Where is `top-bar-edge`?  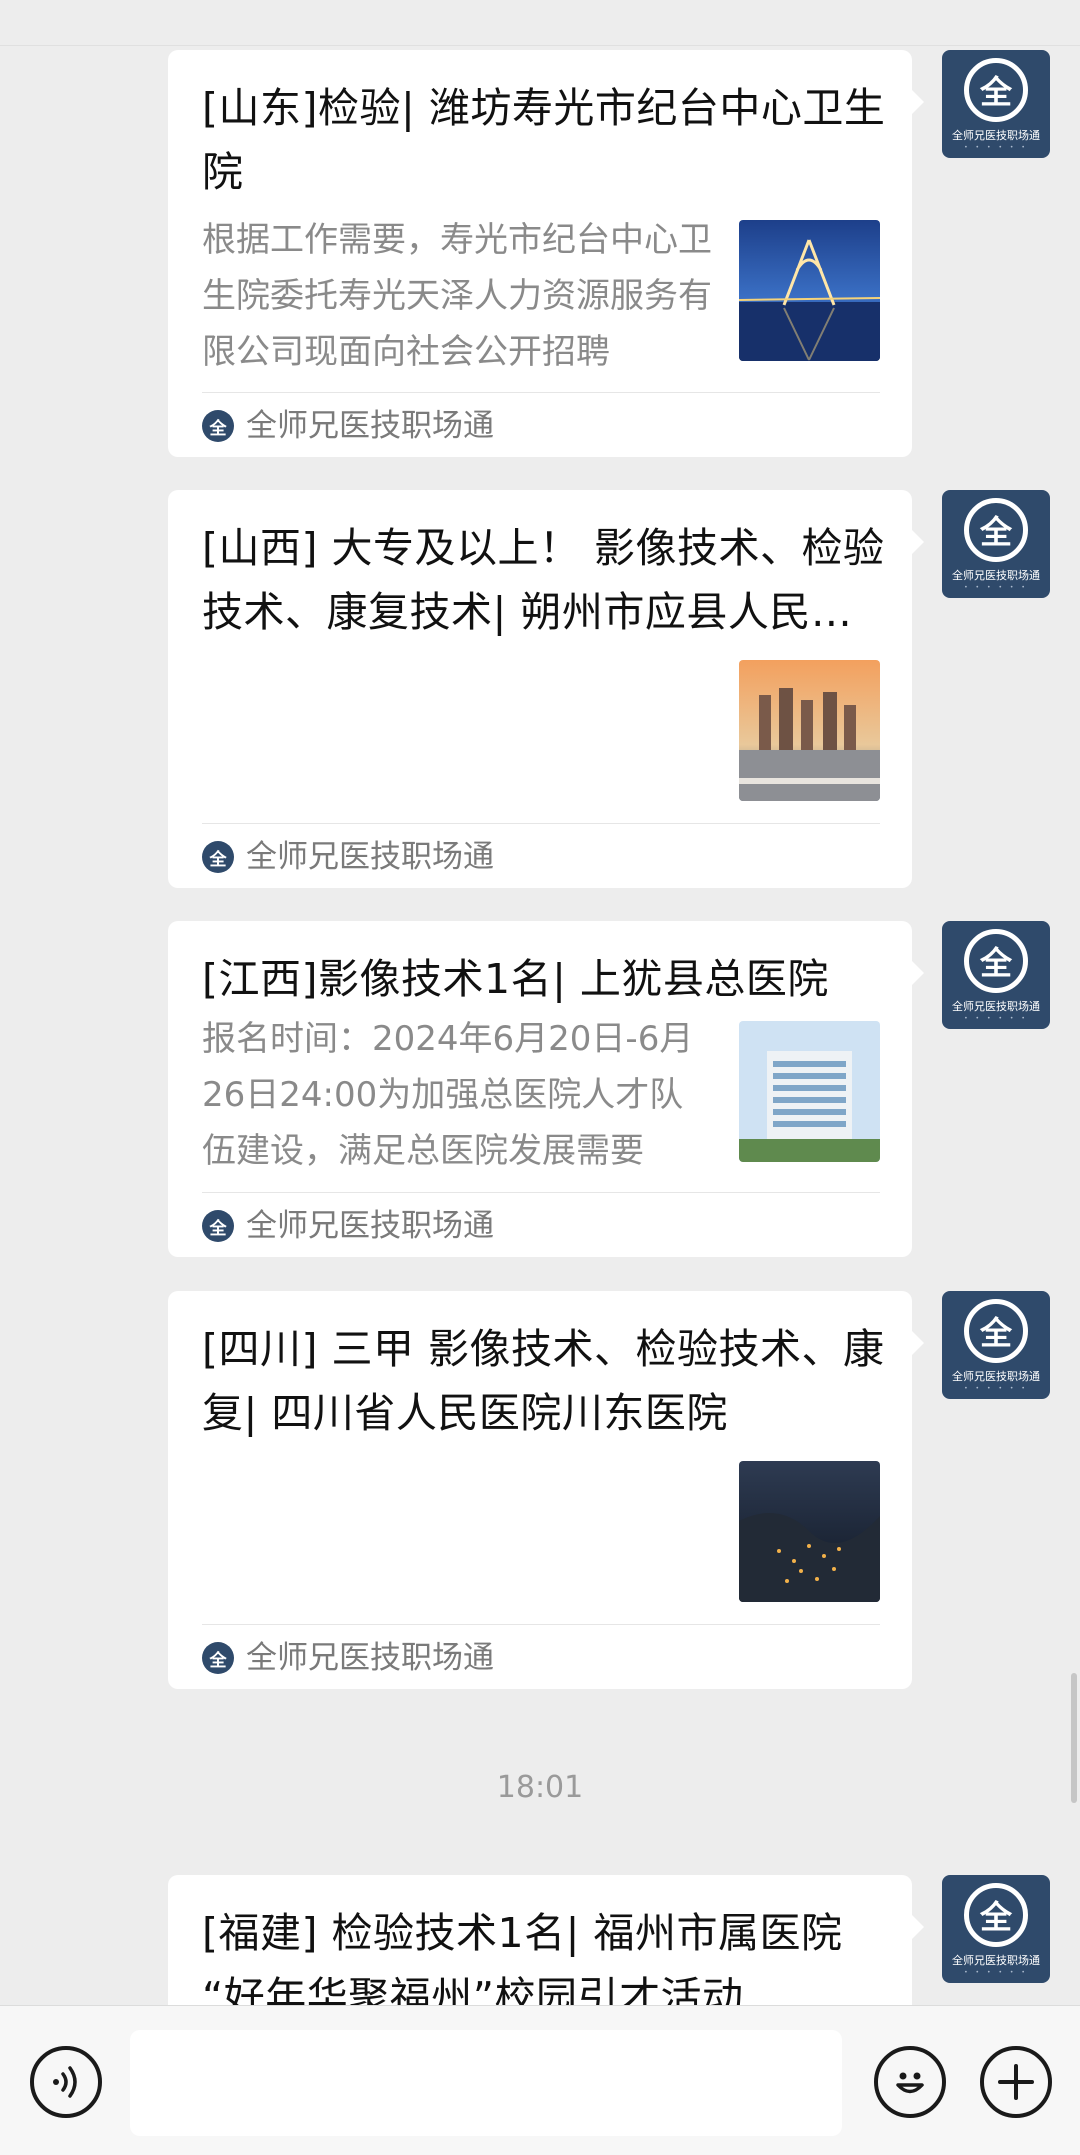
top-bar-edge is located at coordinates (540, 23).